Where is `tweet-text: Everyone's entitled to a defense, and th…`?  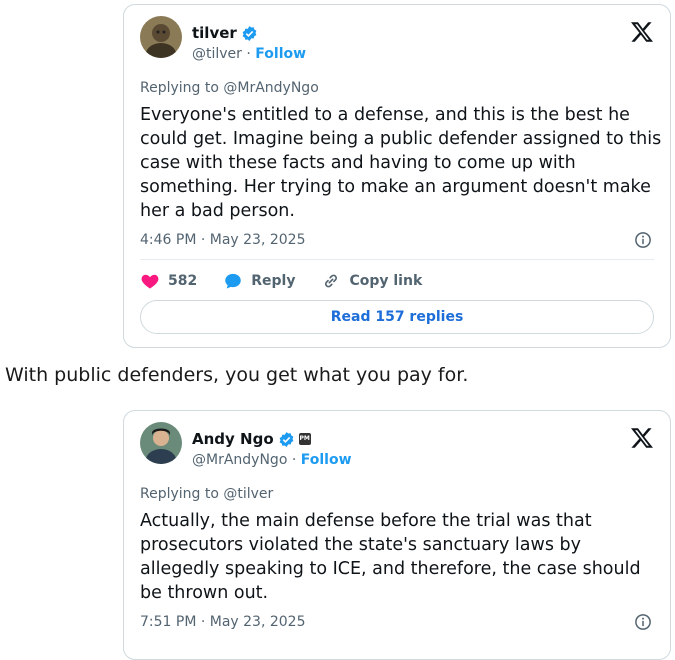
tweet-text: Everyone's entitled to a defense, and th… is located at coordinates (401, 163).